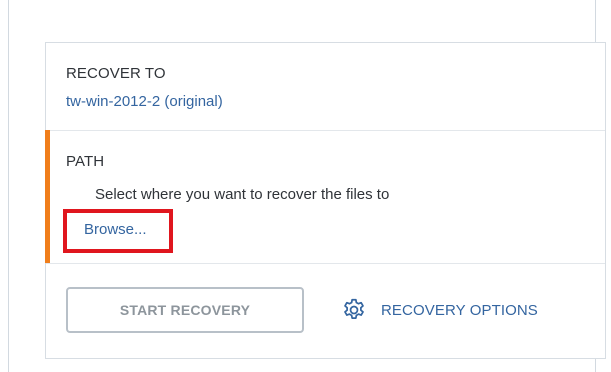 Image resolution: width=611 pixels, height=372 pixels. What do you see at coordinates (85, 161) in the screenshot?
I see `path-label: PATH` at bounding box center [85, 161].